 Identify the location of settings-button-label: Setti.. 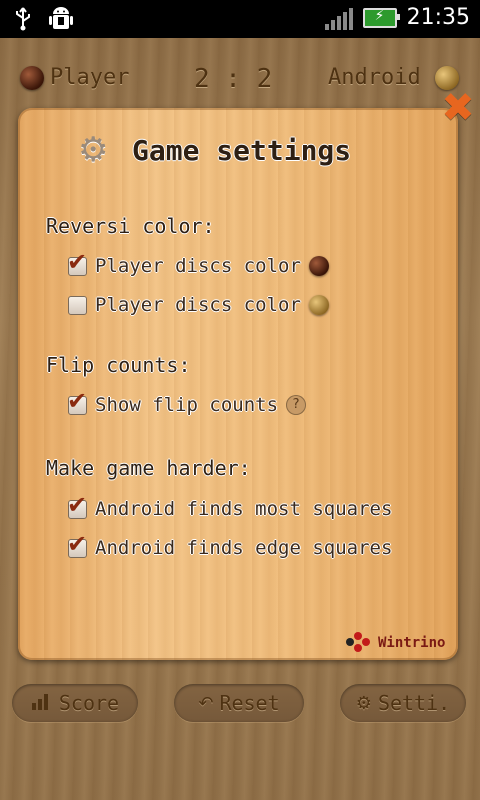
(414, 703).